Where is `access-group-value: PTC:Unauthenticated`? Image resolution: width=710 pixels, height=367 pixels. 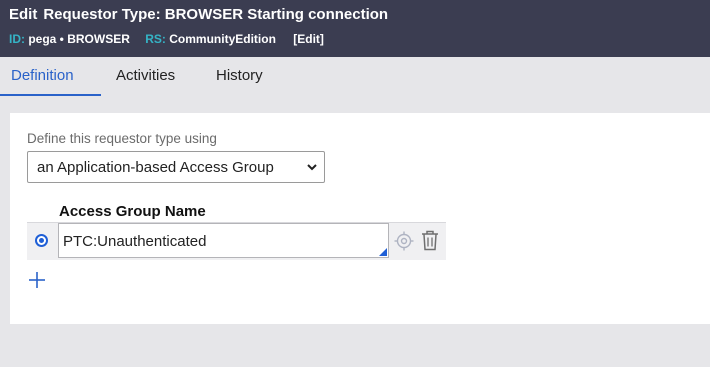
access-group-value: PTC:Unauthenticated is located at coordinates (135, 241).